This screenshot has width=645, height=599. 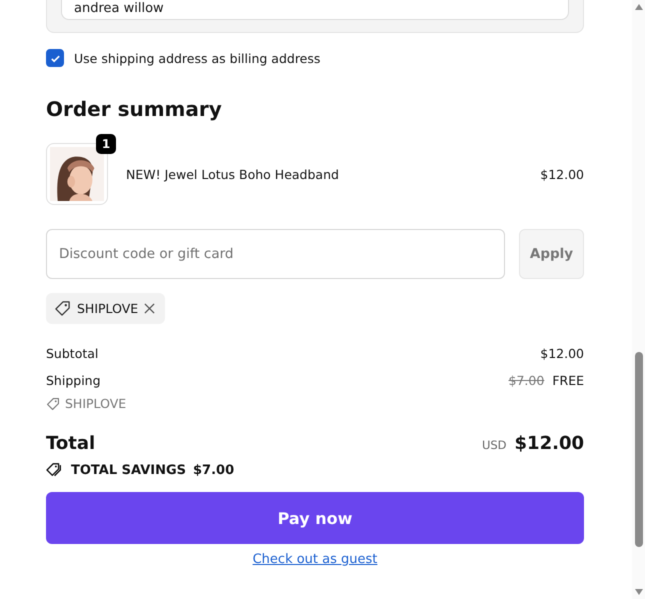 What do you see at coordinates (638, 592) in the screenshot?
I see `scroll-down-icon` at bounding box center [638, 592].